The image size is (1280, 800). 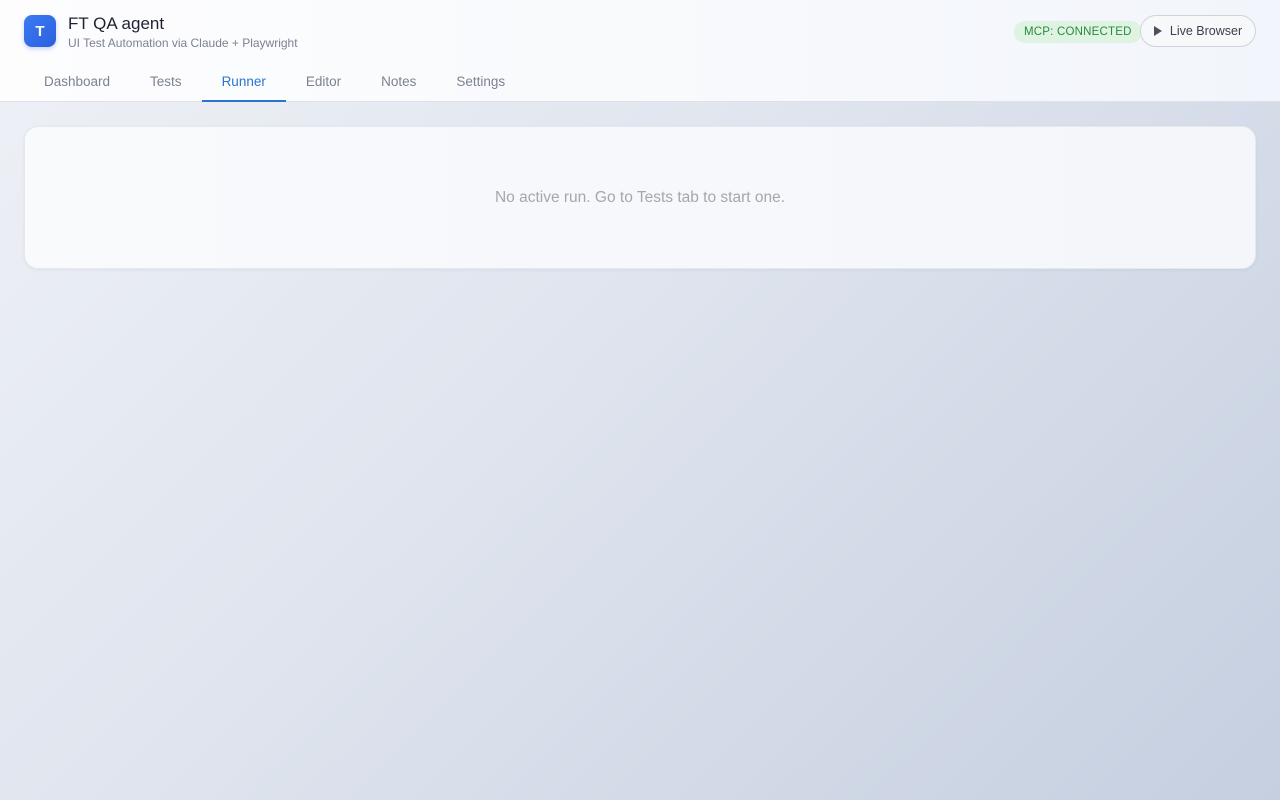 What do you see at coordinates (1157, 31) in the screenshot?
I see `play-icon` at bounding box center [1157, 31].